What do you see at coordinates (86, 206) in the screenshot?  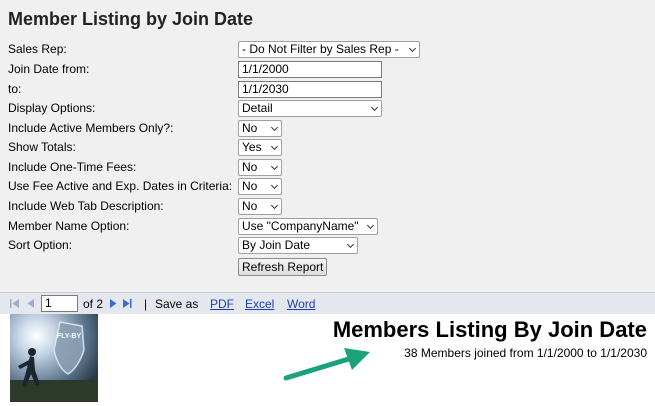 I see `web-tab-label: Include Web Tab Description:` at bounding box center [86, 206].